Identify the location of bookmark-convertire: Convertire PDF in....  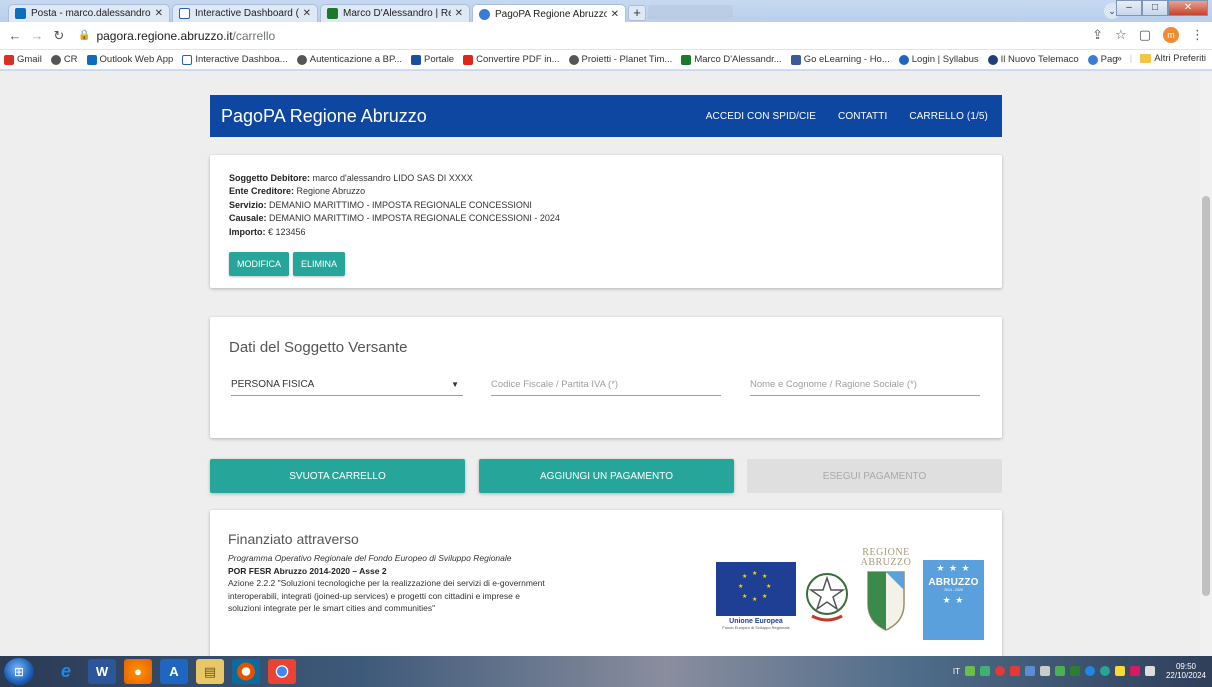
(511, 59).